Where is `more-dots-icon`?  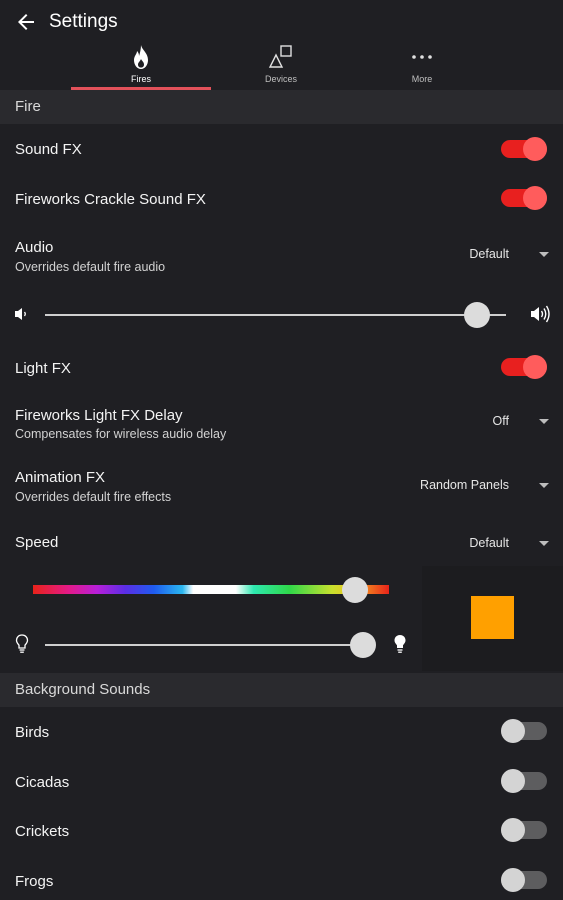
more-dots-icon is located at coordinates (422, 59).